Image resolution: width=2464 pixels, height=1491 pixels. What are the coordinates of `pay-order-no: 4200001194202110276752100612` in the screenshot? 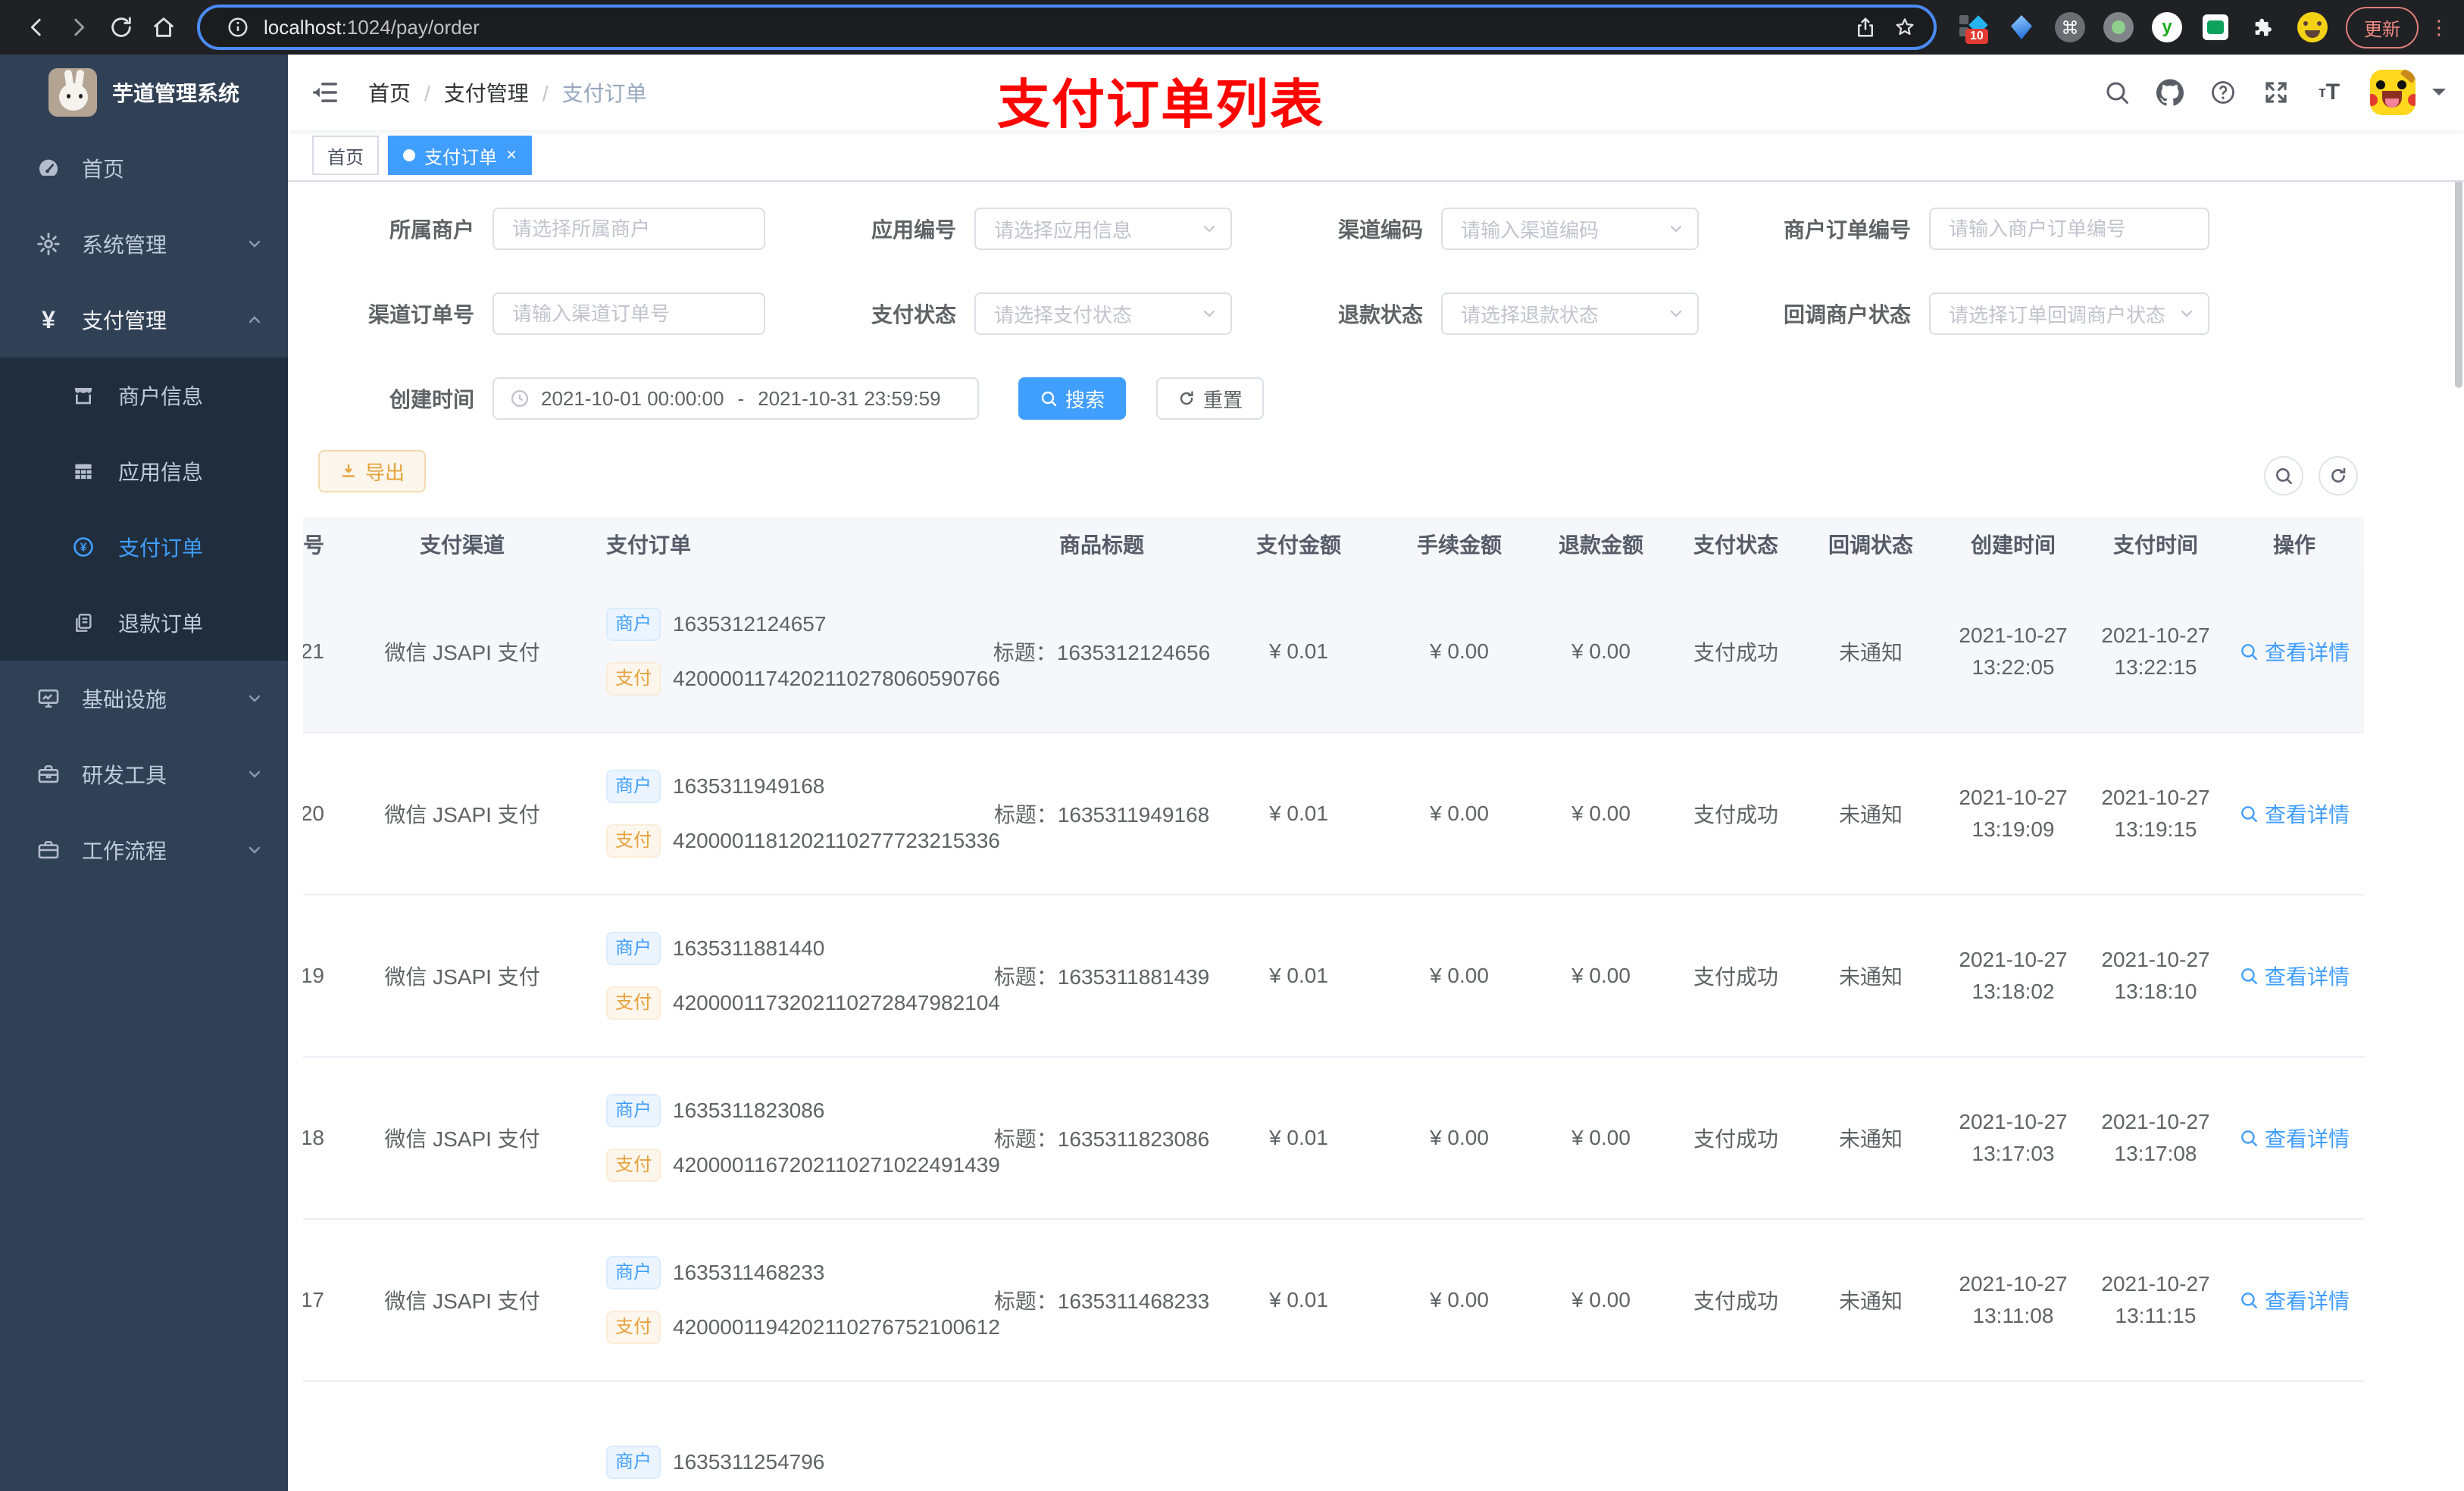 It's located at (836, 1327).